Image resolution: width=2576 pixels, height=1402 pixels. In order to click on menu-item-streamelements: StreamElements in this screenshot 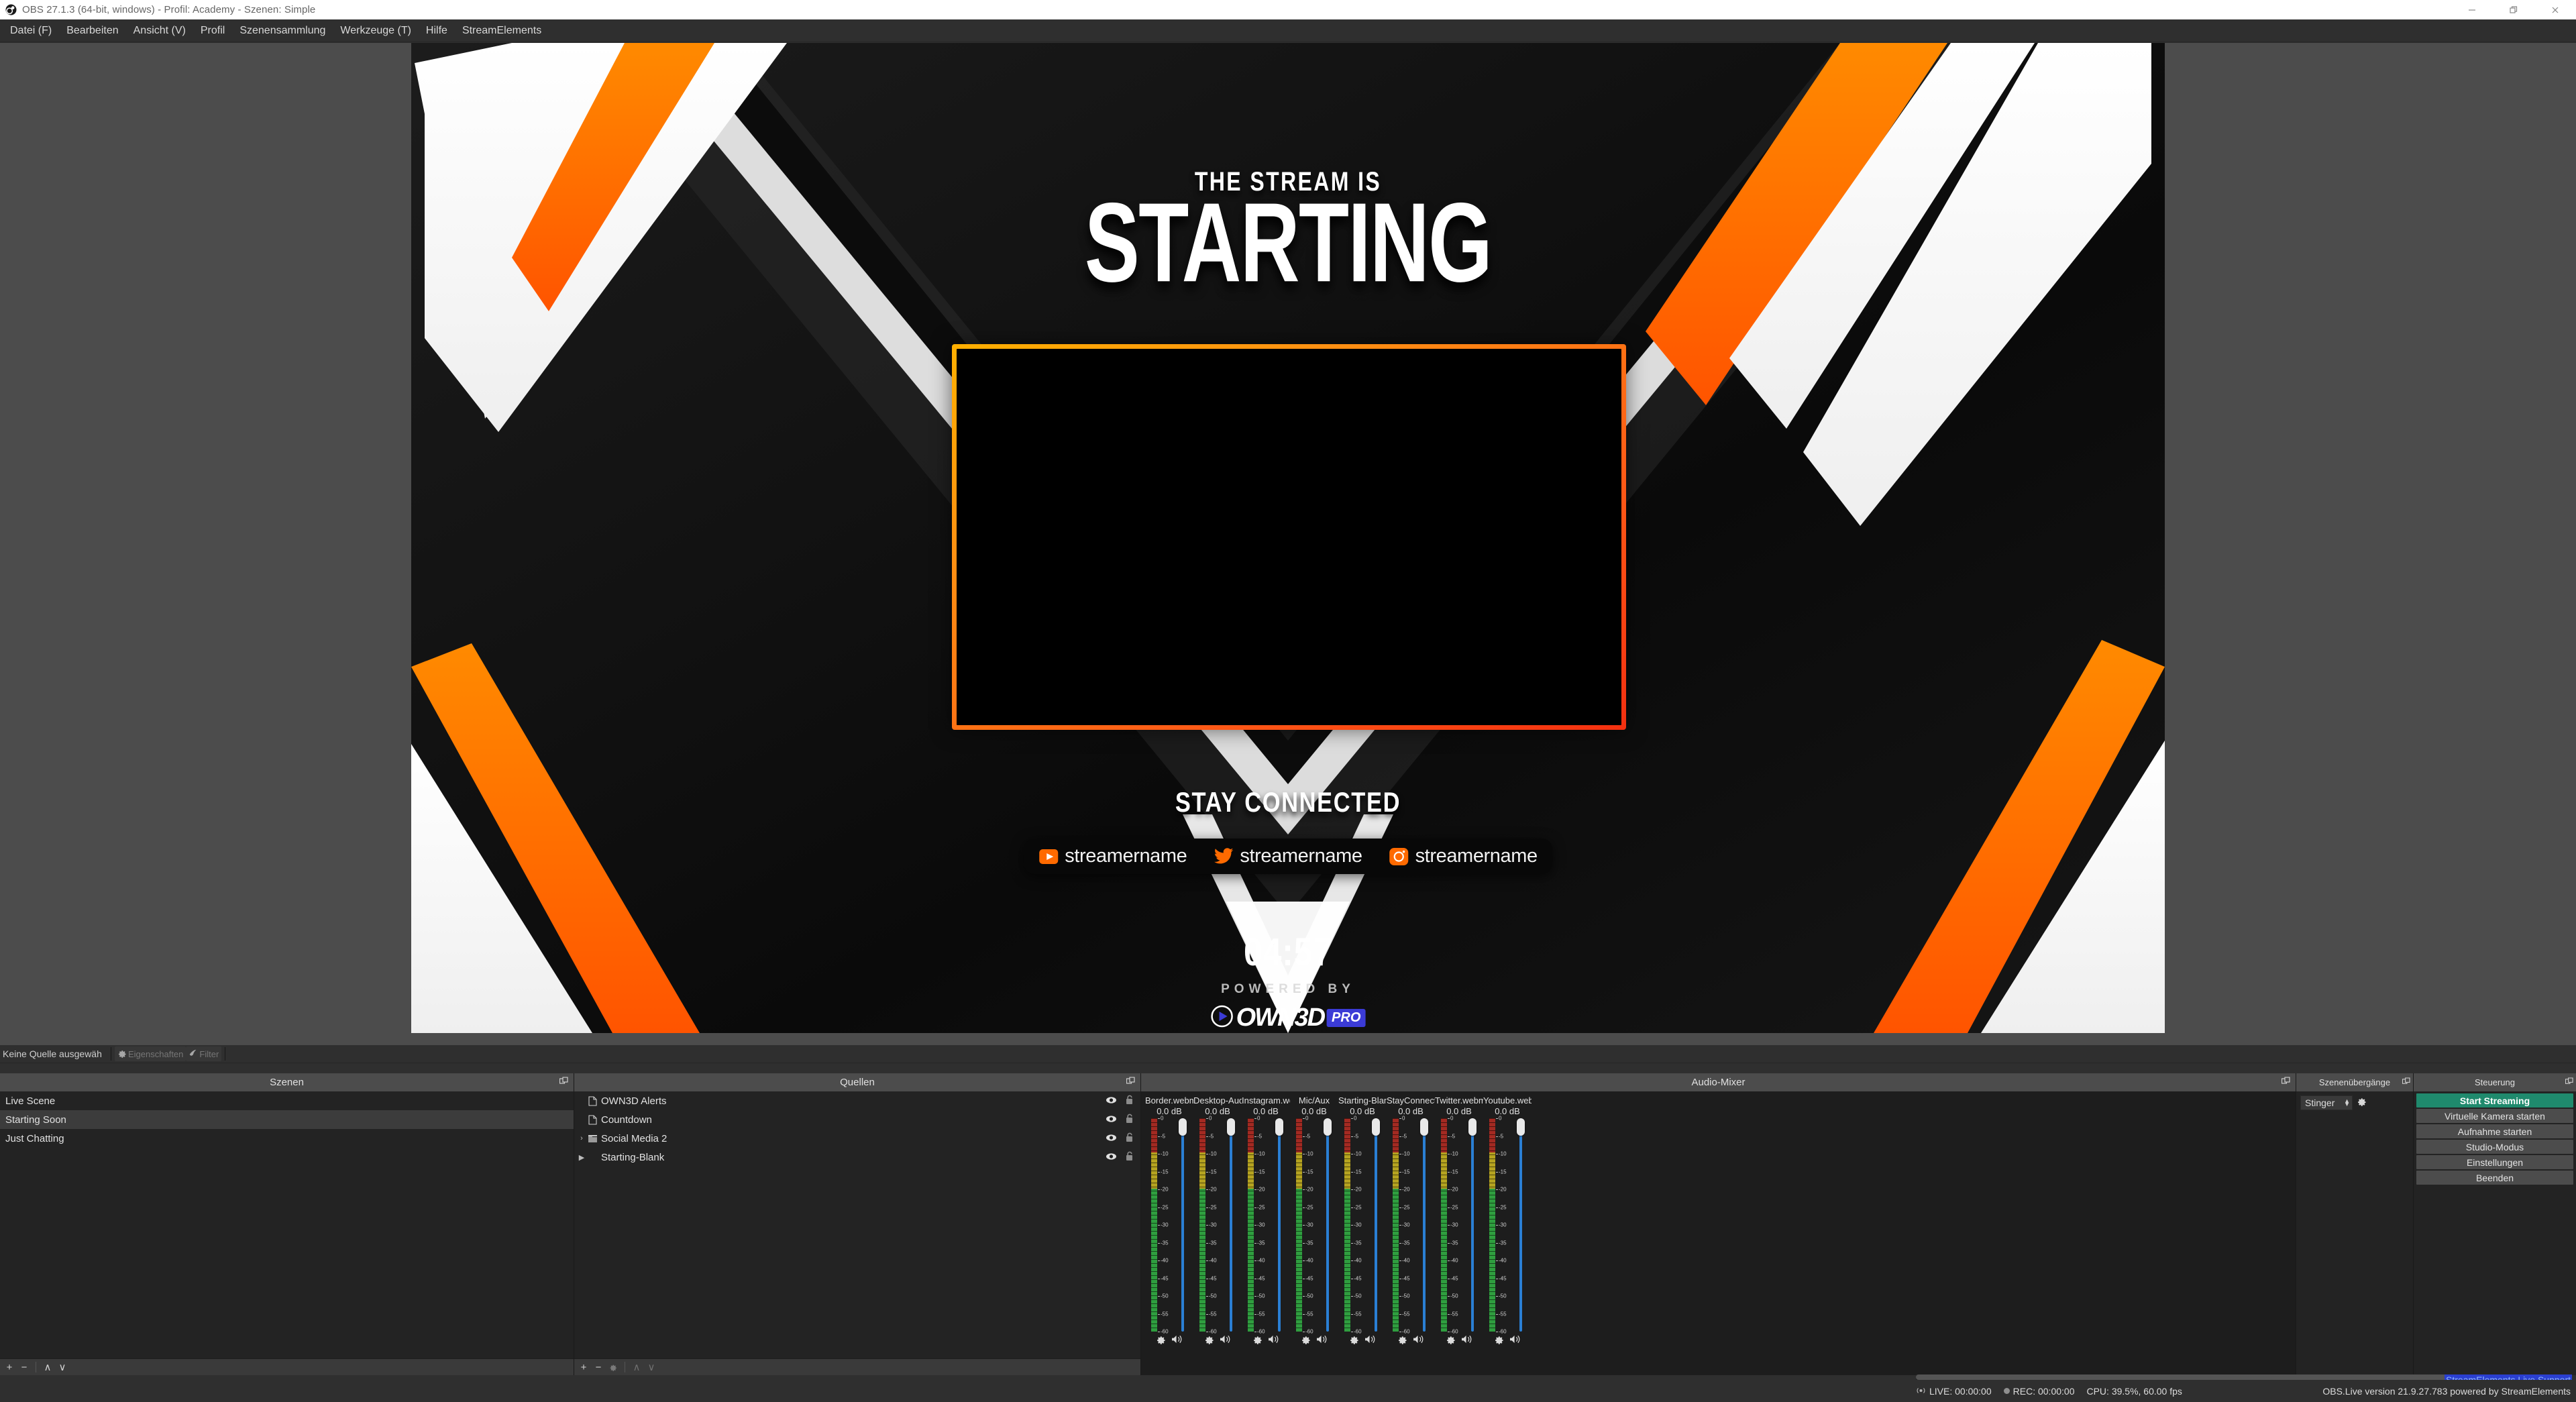, I will do `click(502, 31)`.